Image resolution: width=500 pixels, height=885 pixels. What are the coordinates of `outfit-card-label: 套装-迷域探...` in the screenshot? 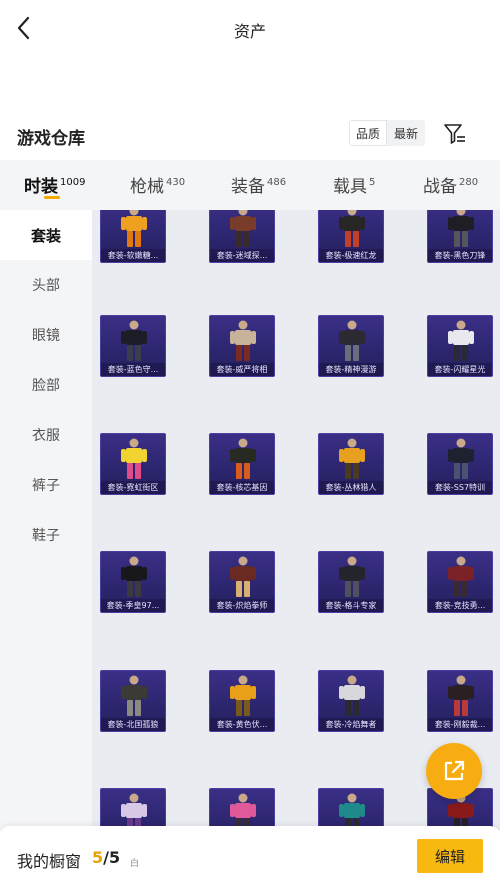 It's located at (242, 255).